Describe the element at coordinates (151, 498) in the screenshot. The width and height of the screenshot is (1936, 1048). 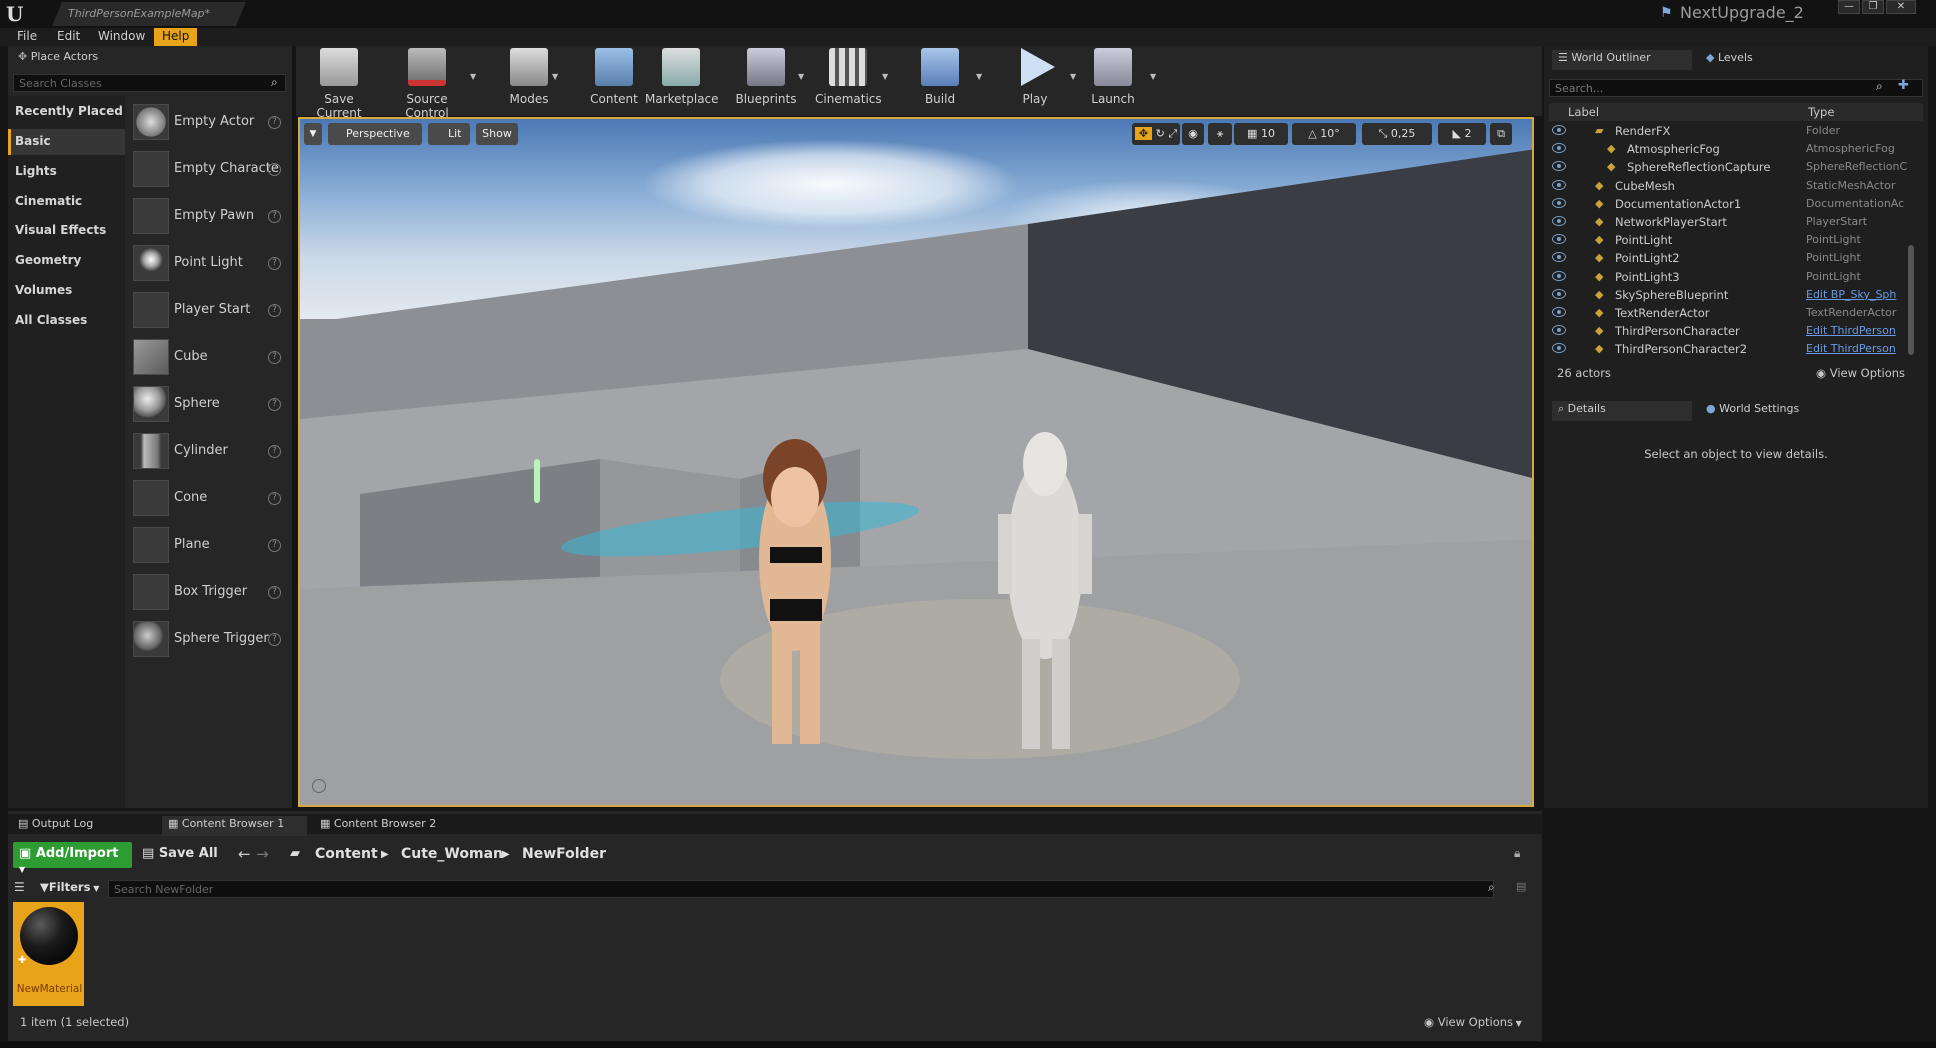
I see `cone-icon` at that location.